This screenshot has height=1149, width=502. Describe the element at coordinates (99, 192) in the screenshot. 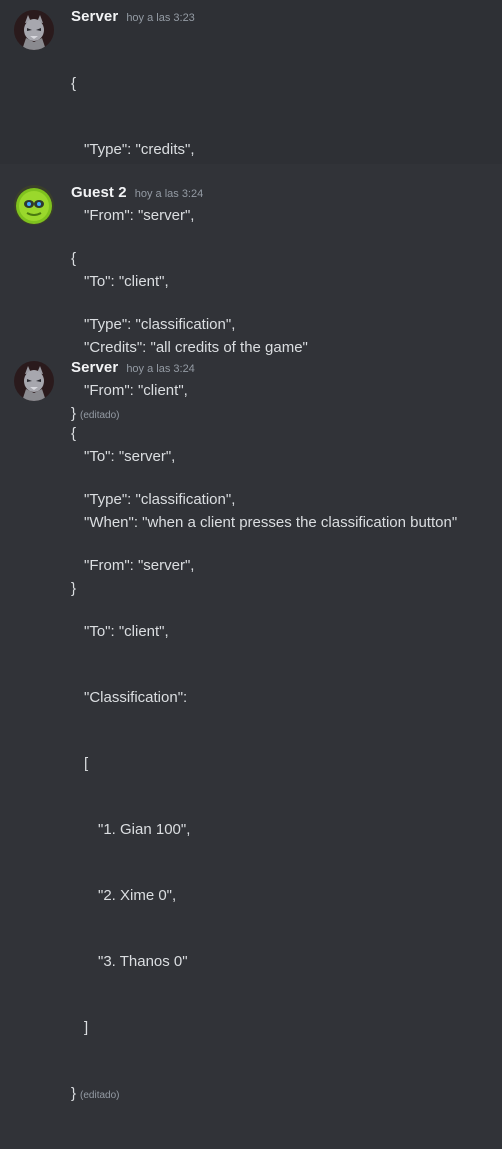

I see `username: Guest 2` at that location.